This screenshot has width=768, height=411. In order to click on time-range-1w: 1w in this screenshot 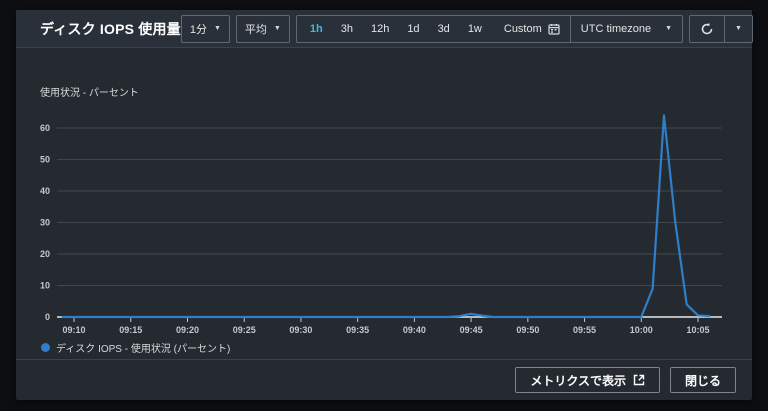, I will do `click(475, 29)`.